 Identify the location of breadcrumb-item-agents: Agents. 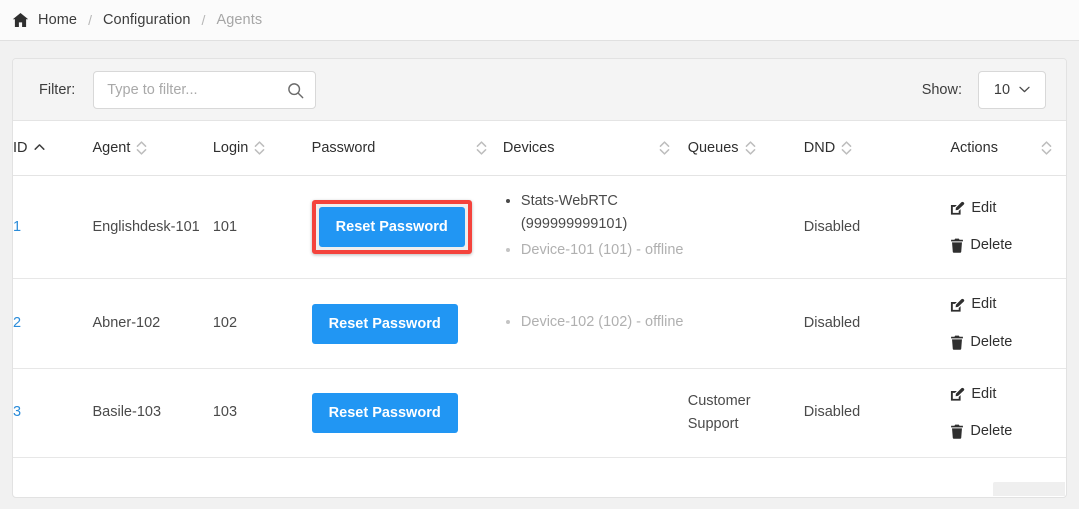
(239, 20).